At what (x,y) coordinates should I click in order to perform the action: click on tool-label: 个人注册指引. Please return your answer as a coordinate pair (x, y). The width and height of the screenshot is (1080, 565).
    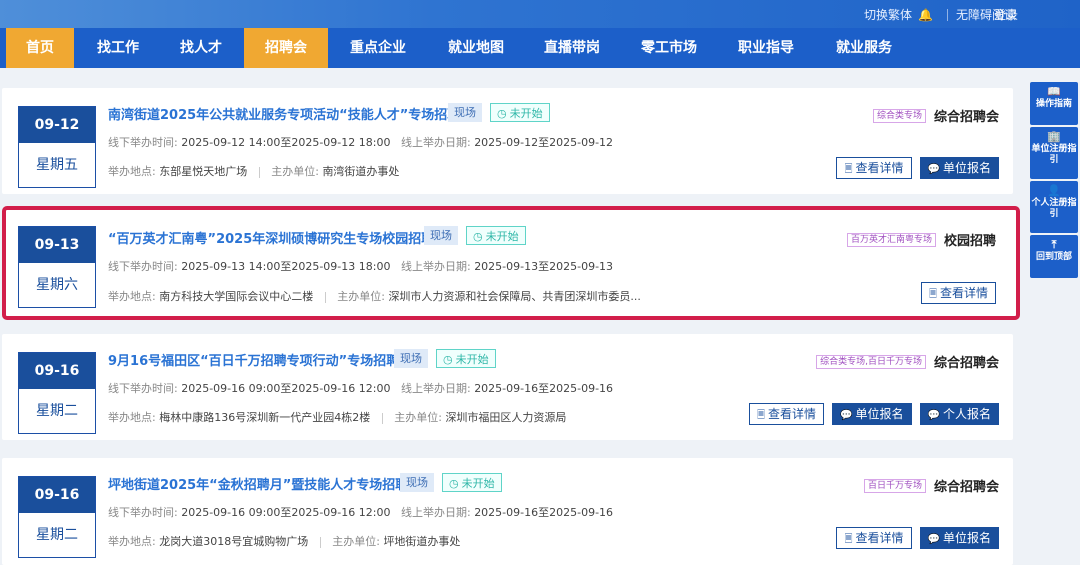
    Looking at the image, I should click on (1054, 208).